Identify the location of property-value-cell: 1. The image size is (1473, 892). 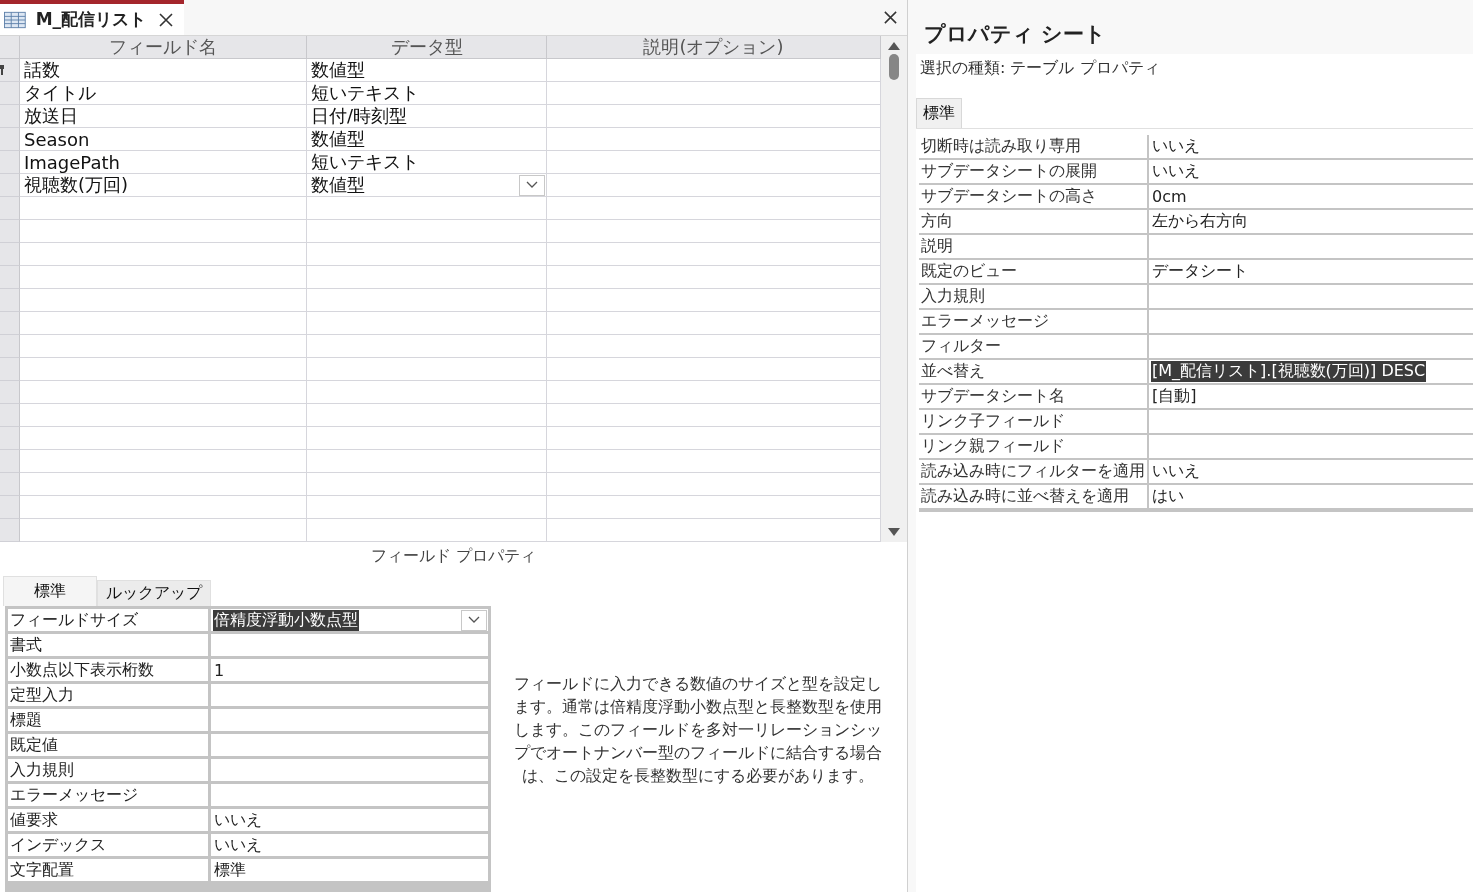
(349, 671).